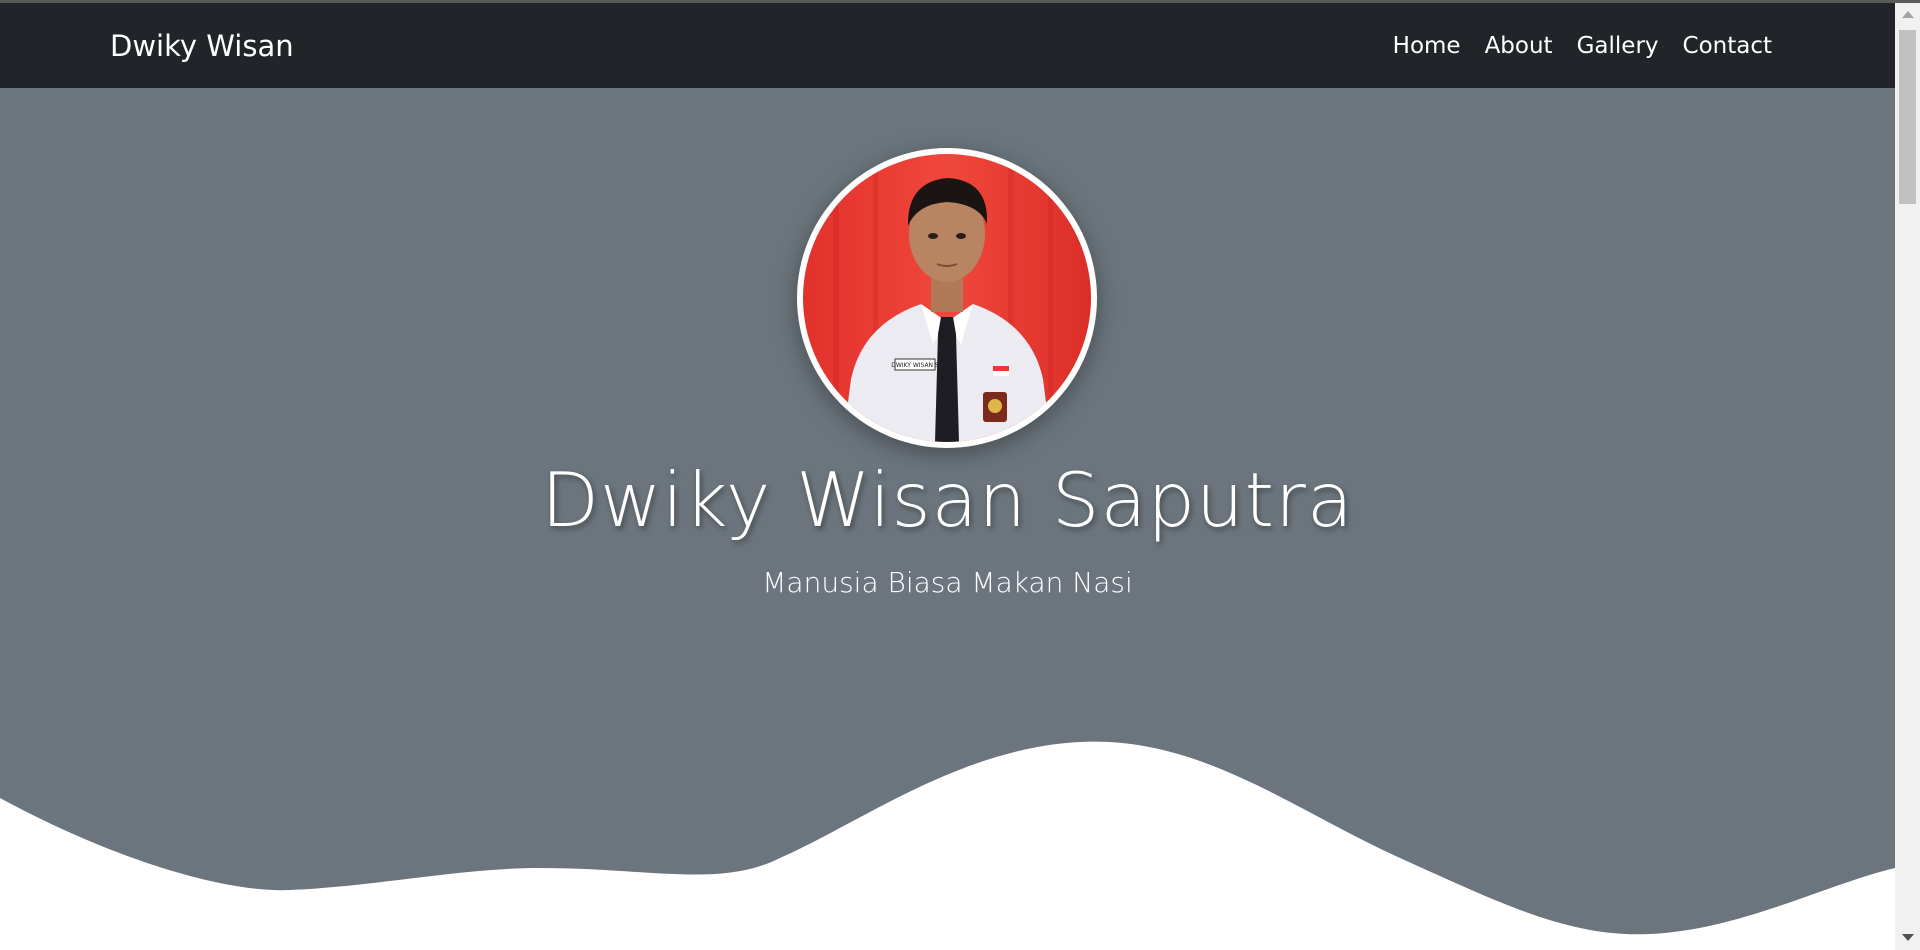 The image size is (1920, 950). What do you see at coordinates (1727, 46) in the screenshot?
I see `nav-link-contact: Contact` at bounding box center [1727, 46].